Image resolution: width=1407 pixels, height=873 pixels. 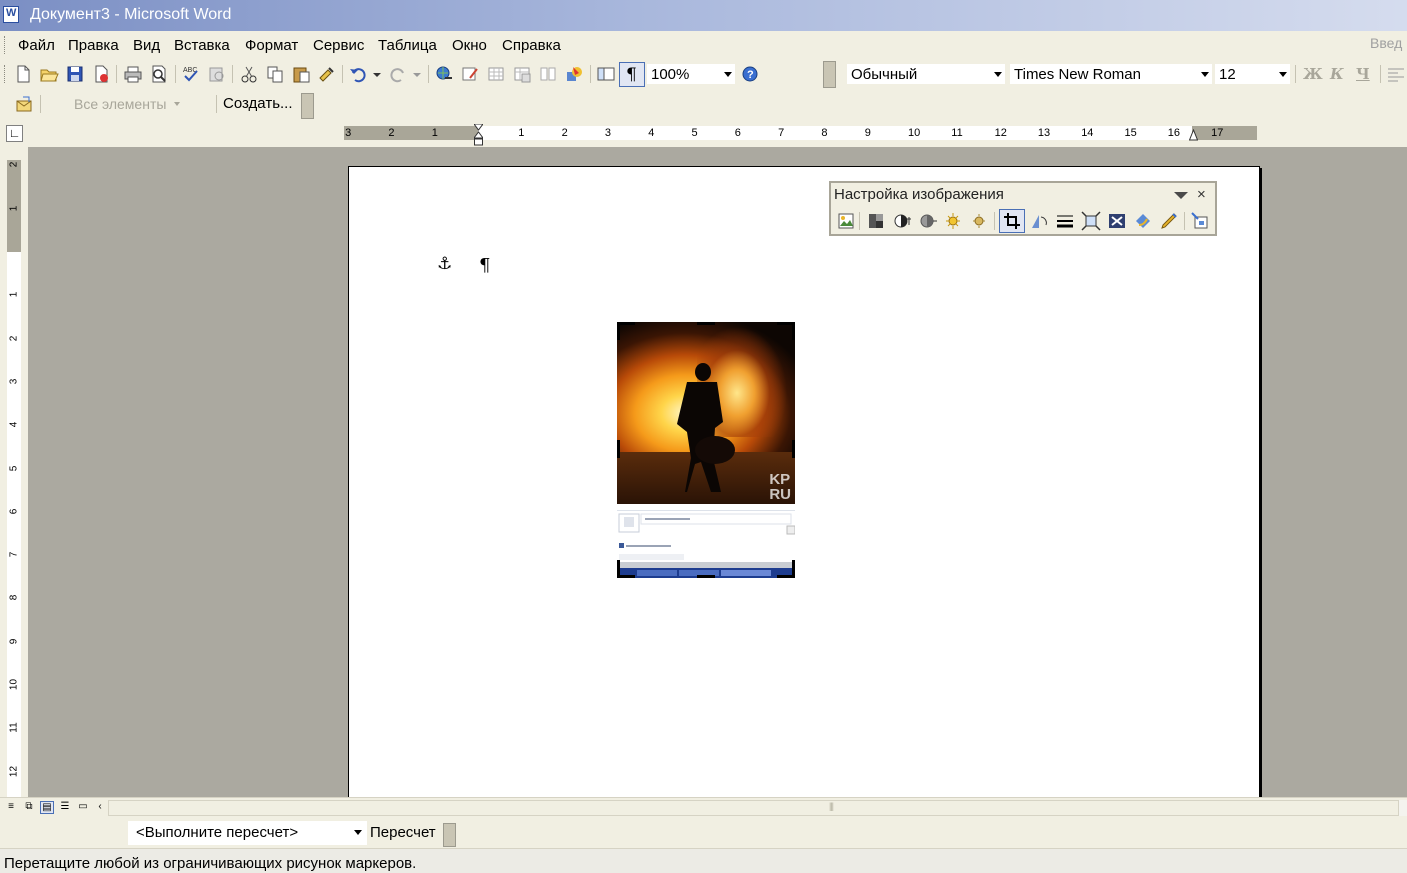 What do you see at coordinates (1023, 208) in the screenshot?
I see `picture-toolbar: Настройка изображения ×` at bounding box center [1023, 208].